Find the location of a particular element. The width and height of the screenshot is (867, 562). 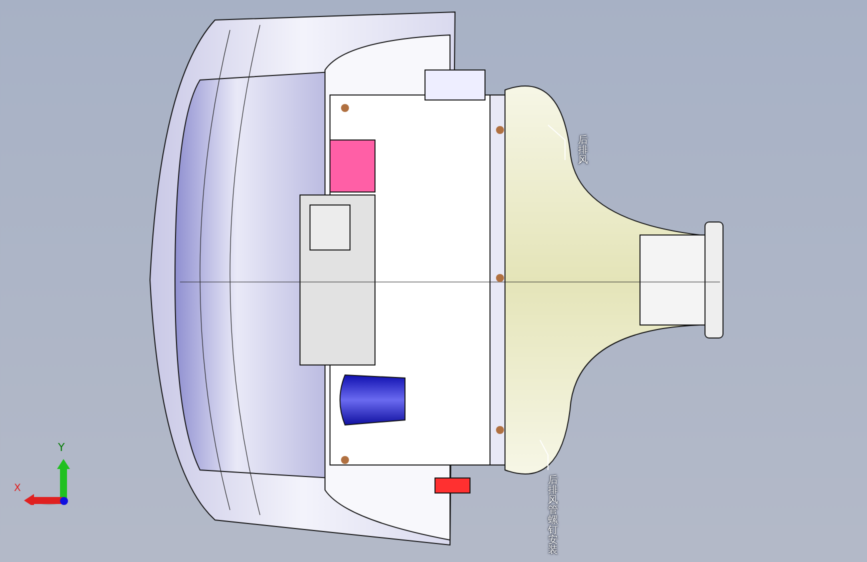

y-axis-label: Y is located at coordinates (61, 447).